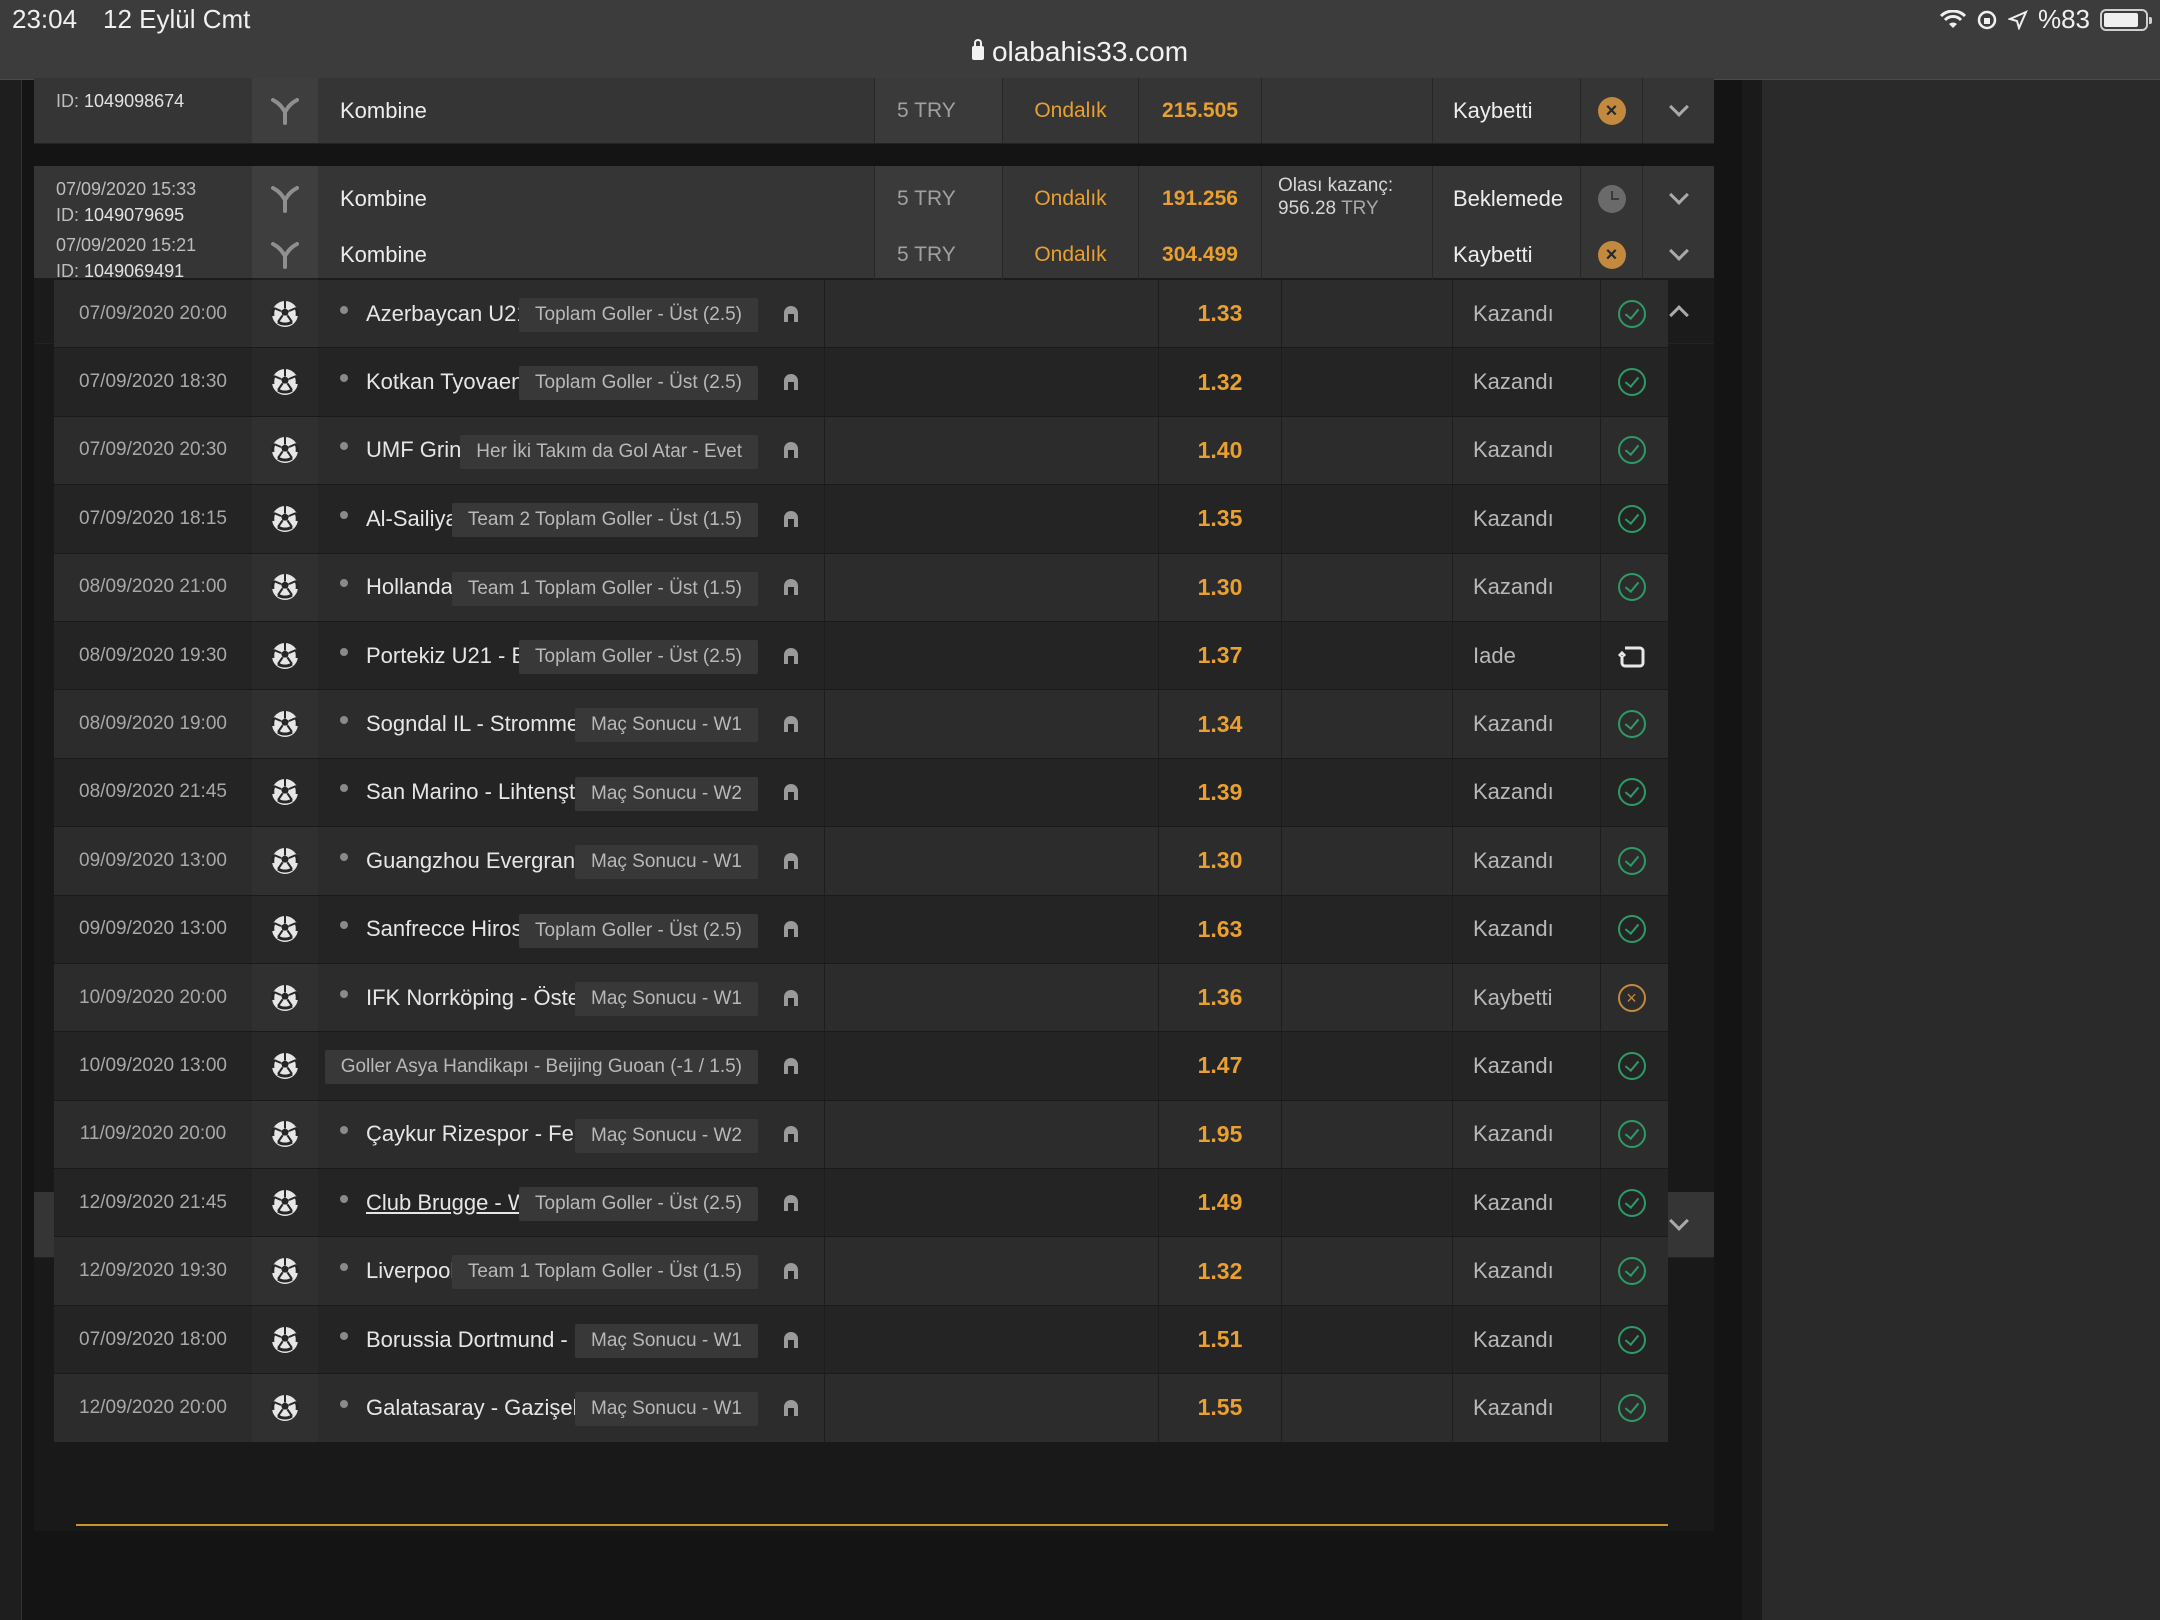  I want to click on market-badge: Maç Sonucu - W2, so click(666, 1135).